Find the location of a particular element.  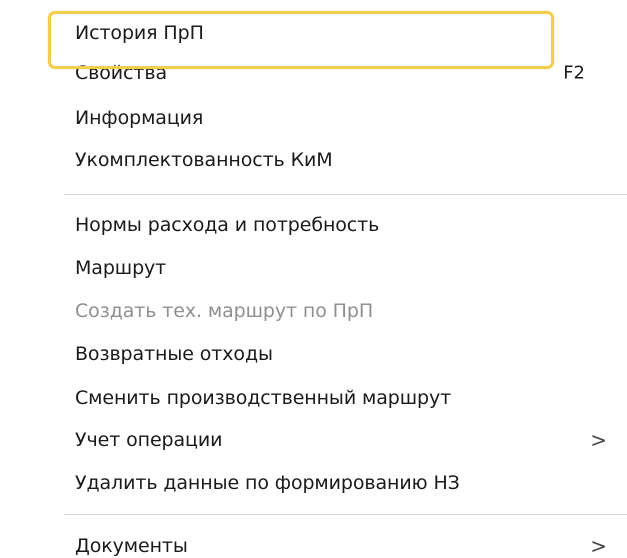

menu-item-label: Информация is located at coordinates (139, 118).